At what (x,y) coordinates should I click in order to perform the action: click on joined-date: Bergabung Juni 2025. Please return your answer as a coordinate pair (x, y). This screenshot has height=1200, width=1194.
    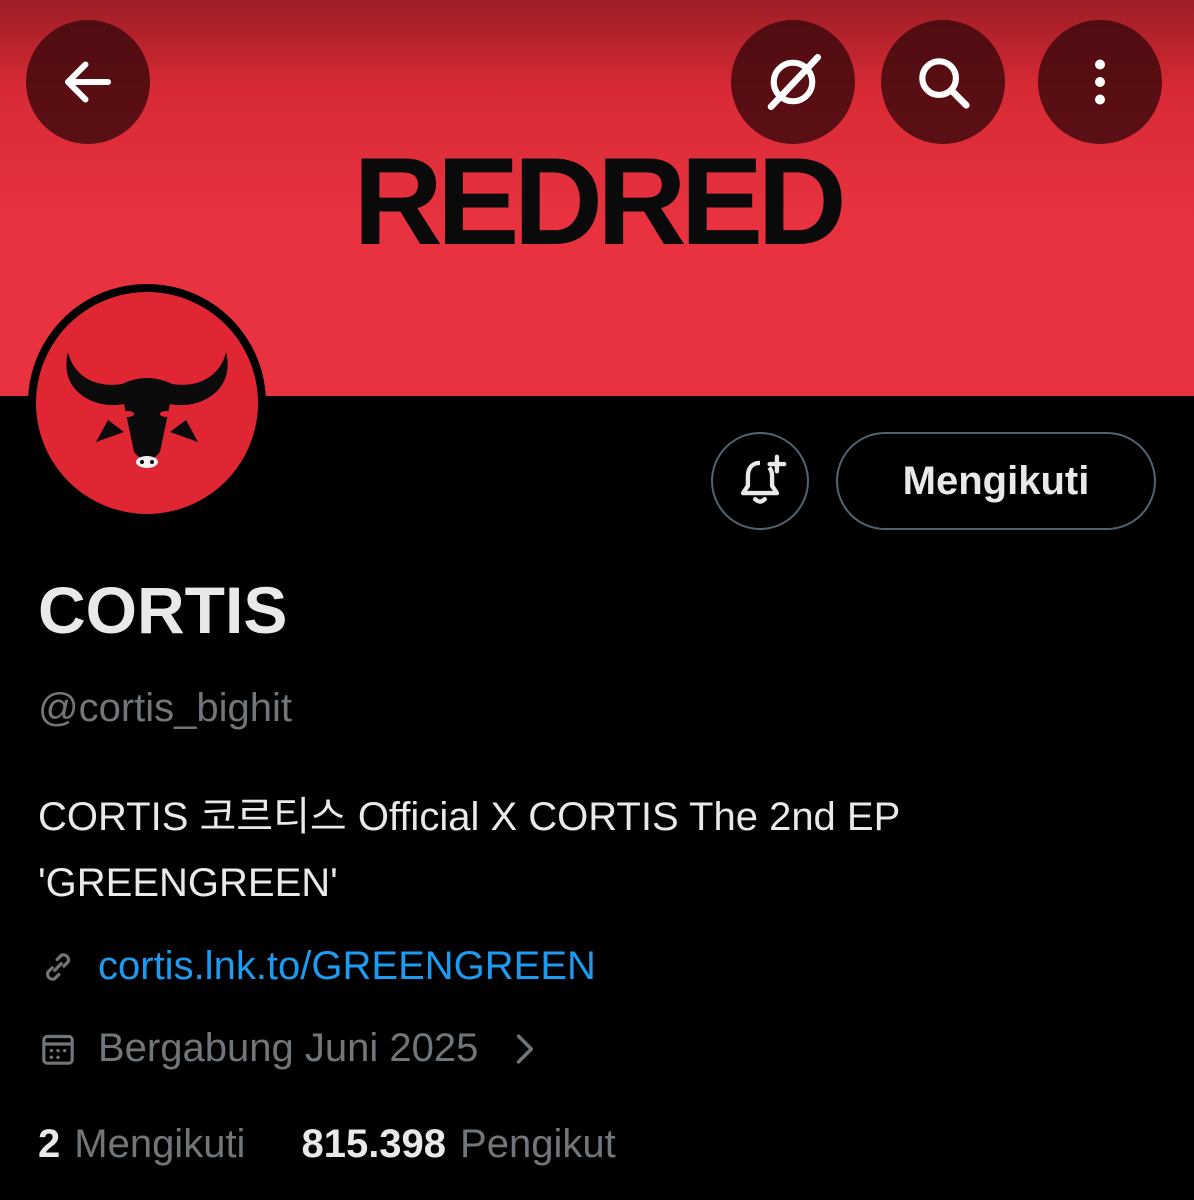
    Looking at the image, I should click on (288, 1048).